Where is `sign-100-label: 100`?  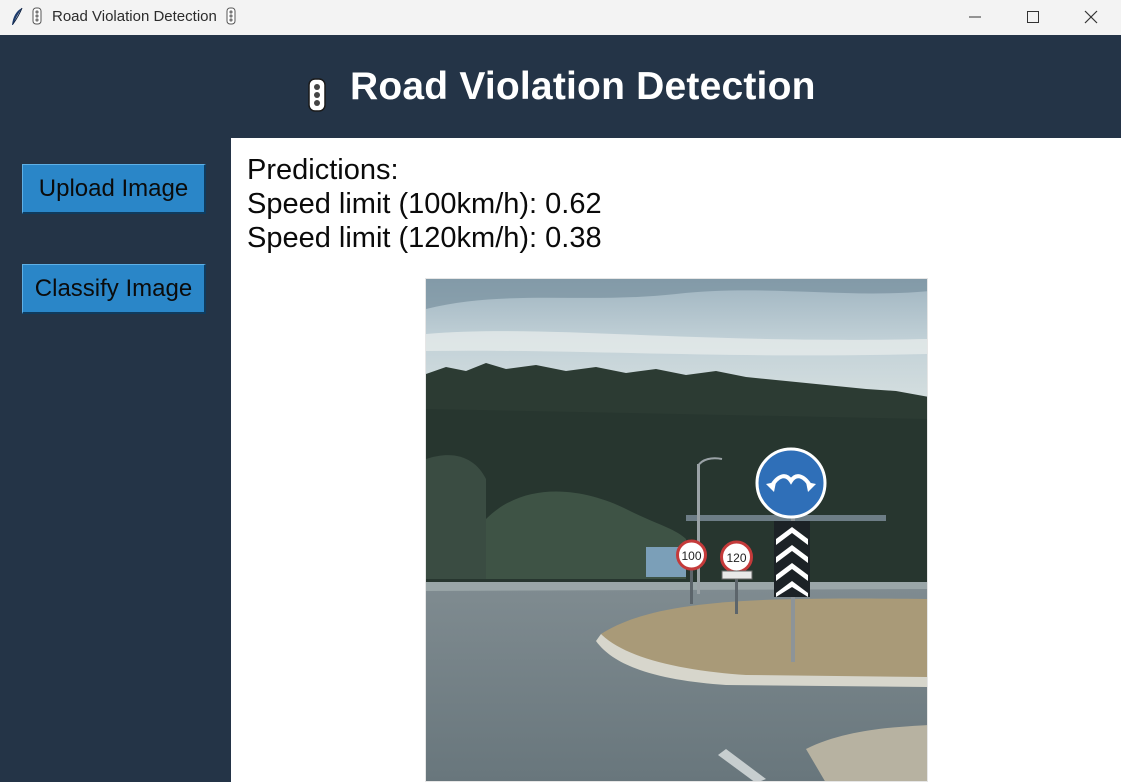
sign-100-label: 100 is located at coordinates (691, 556).